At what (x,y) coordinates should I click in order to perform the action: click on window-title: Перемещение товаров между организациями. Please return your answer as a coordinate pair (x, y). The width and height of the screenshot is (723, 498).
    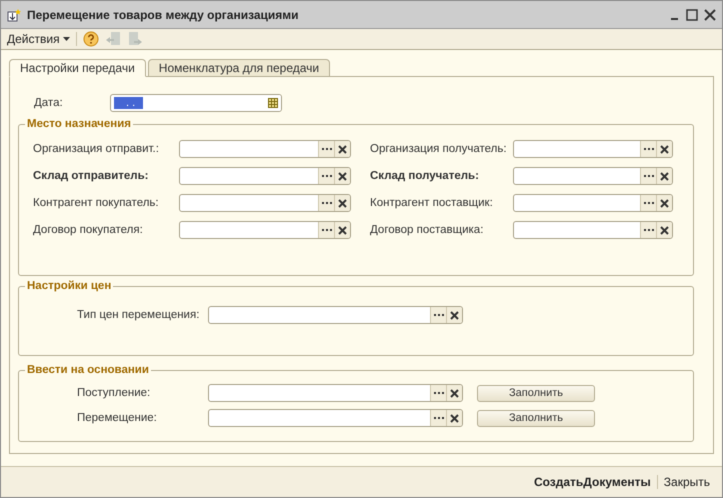
    Looking at the image, I should click on (163, 15).